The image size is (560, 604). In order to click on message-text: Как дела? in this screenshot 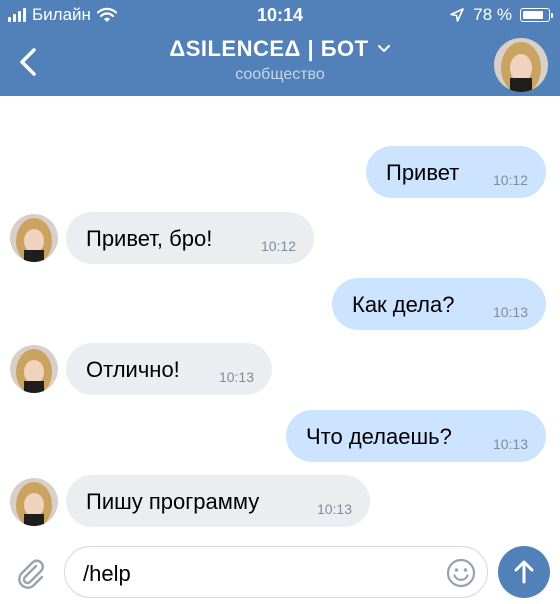, I will do `click(403, 304)`.